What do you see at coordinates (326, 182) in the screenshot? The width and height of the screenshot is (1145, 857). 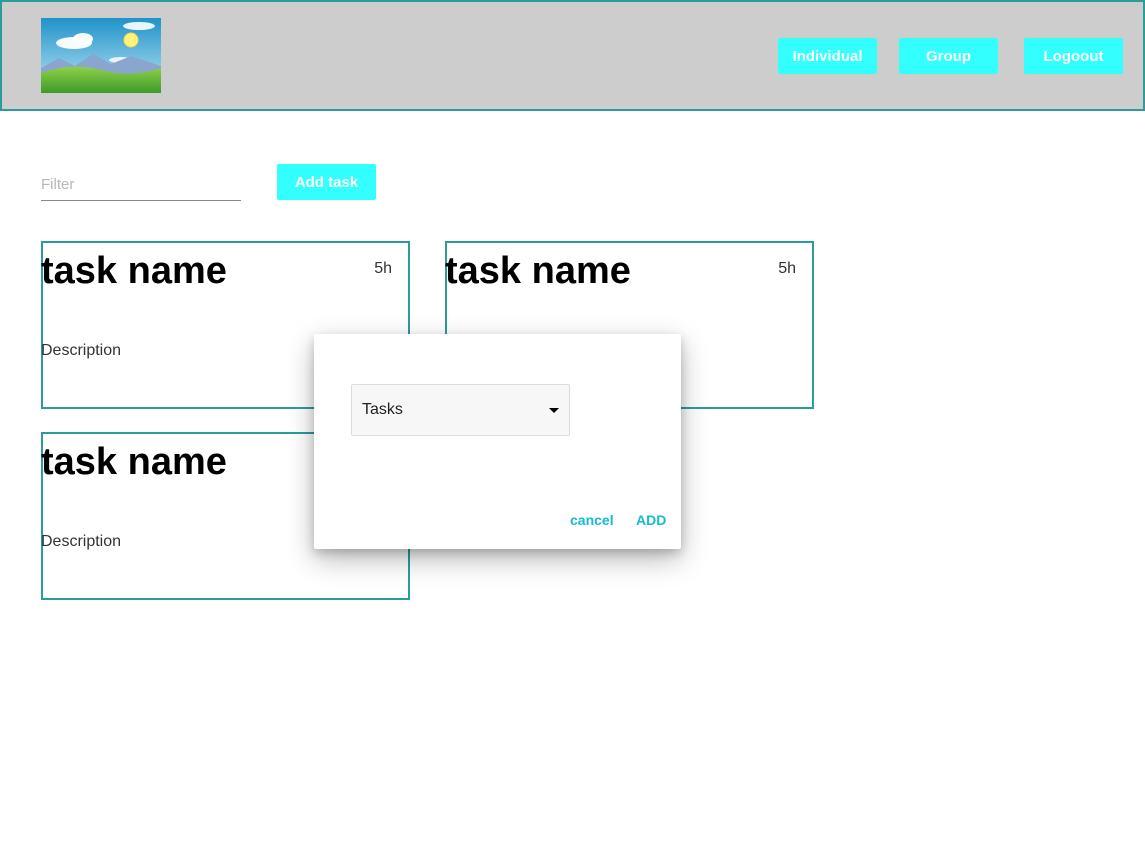 I see `add-task-button: Add task` at bounding box center [326, 182].